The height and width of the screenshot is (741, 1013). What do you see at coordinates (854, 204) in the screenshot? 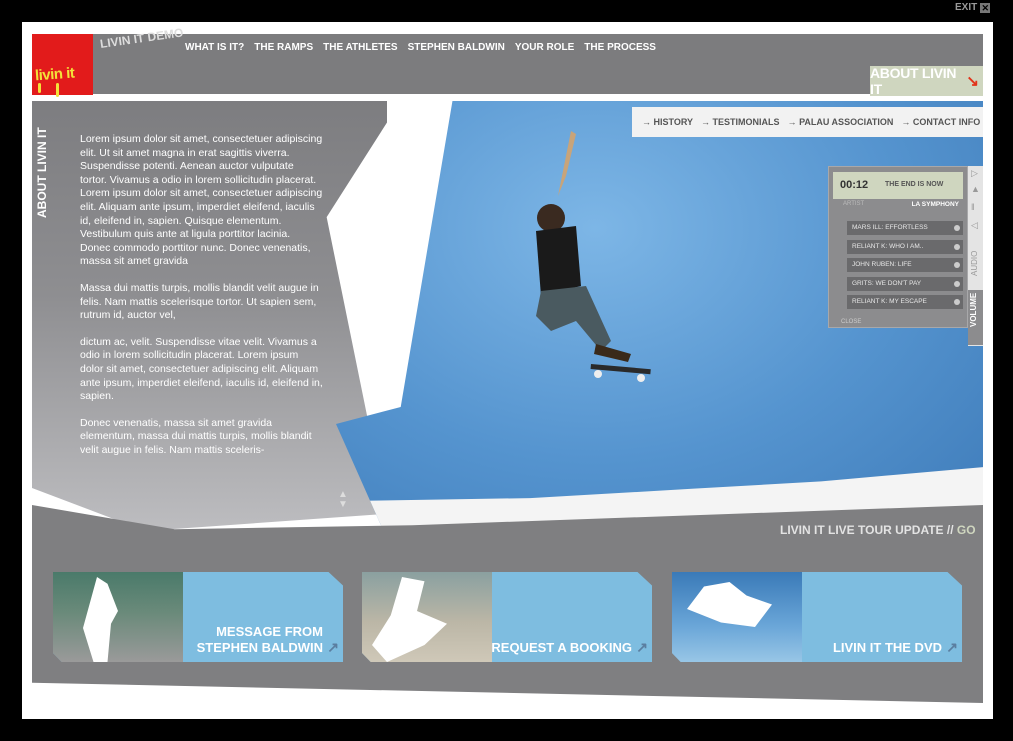
I see `artist-label: ARTIST` at bounding box center [854, 204].